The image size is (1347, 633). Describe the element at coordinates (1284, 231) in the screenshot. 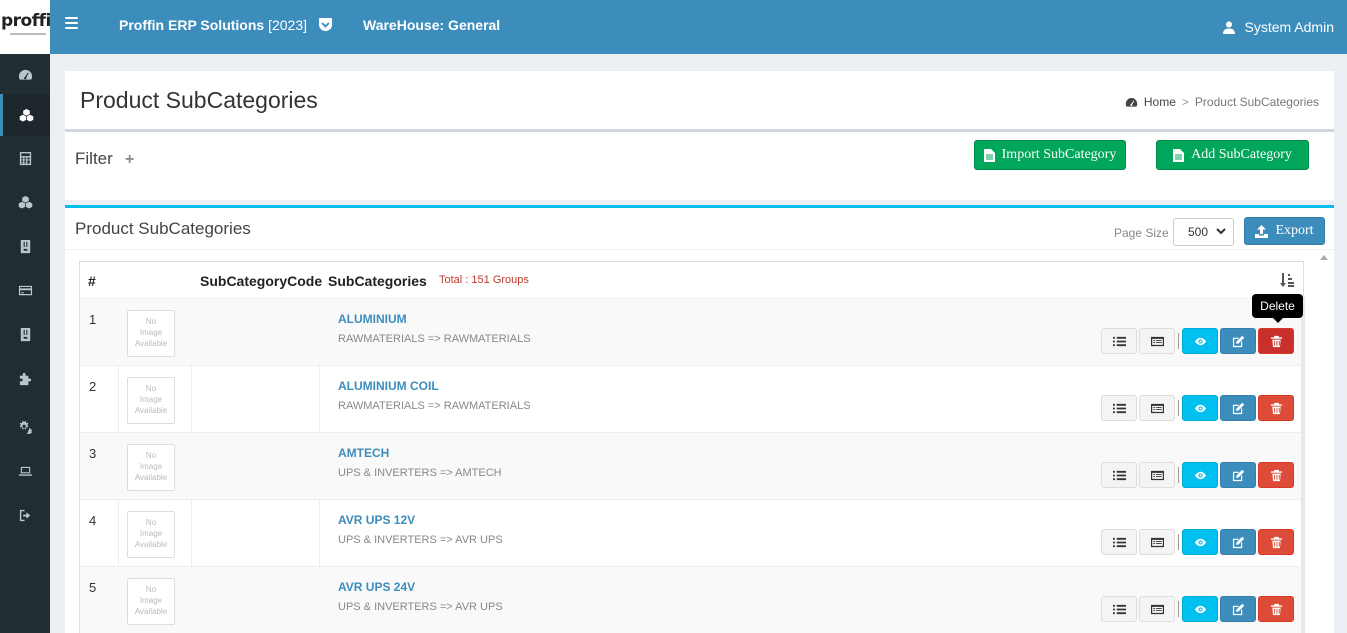

I see `export-button: Export` at that location.